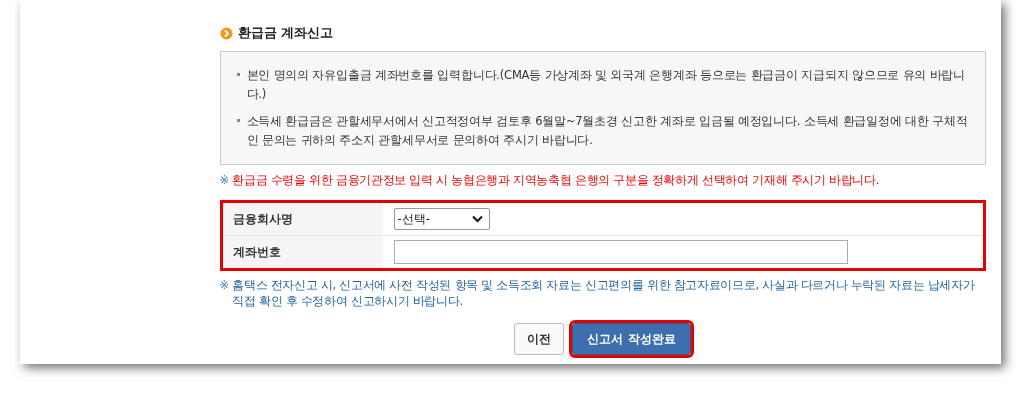 The width and height of the screenshot is (1023, 407). I want to click on account-number-field, so click(620, 252).